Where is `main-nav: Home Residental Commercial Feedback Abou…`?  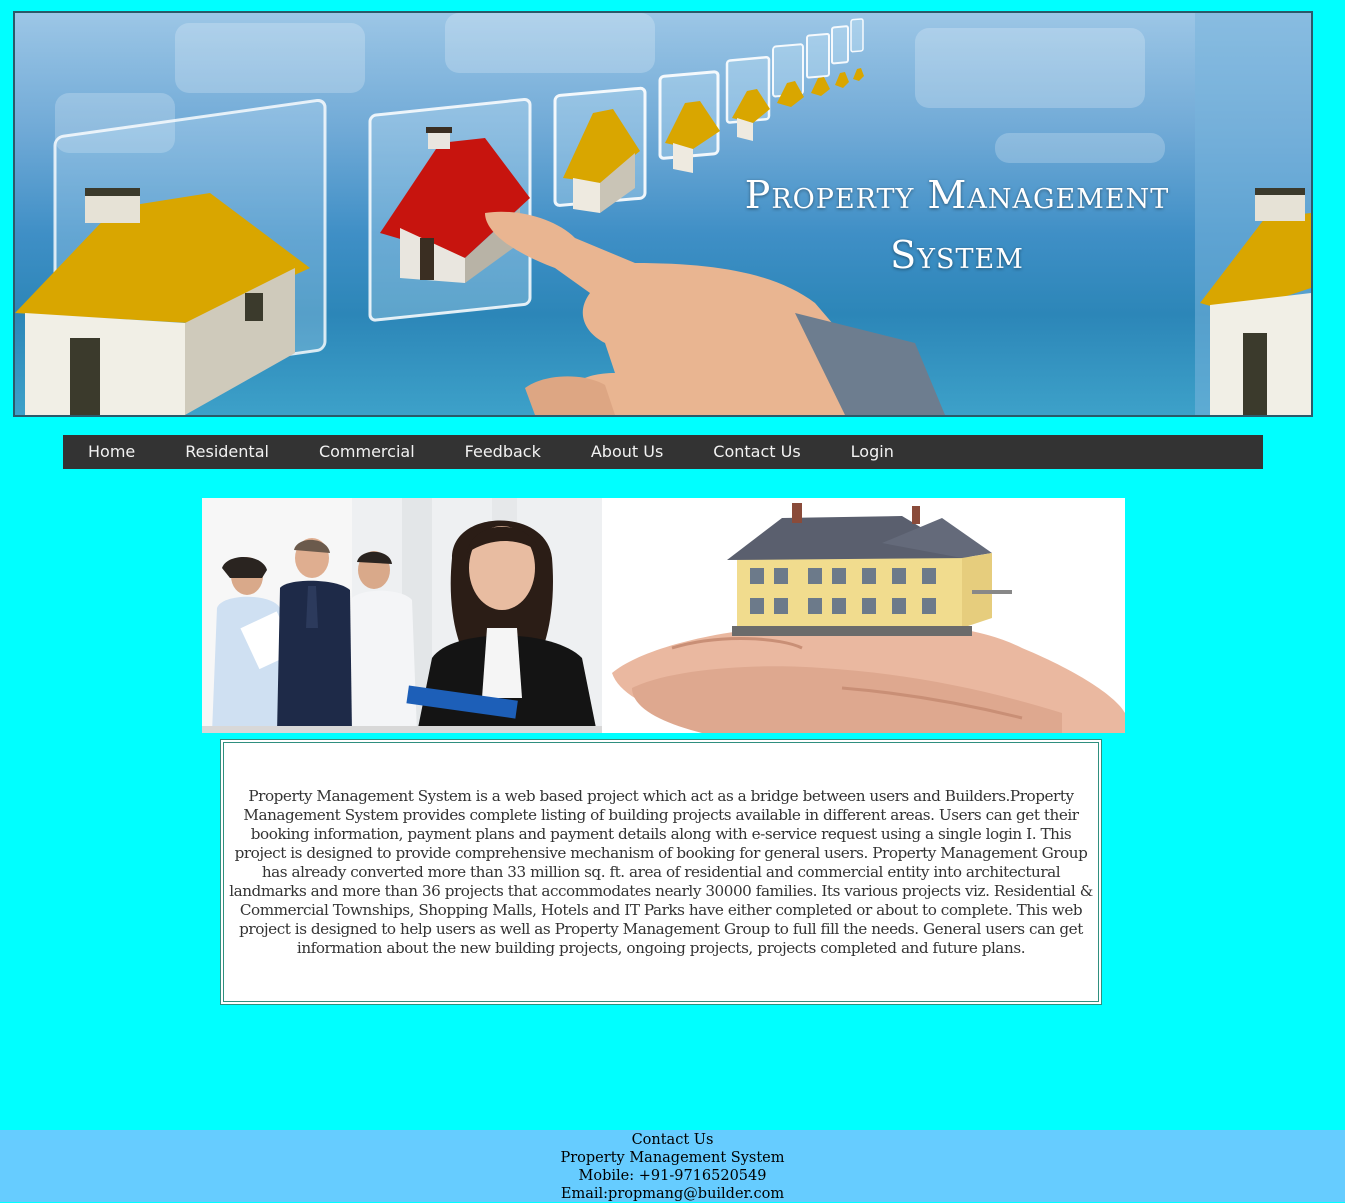
main-nav: Home Residental Commercial Feedback Abou… is located at coordinates (663, 452).